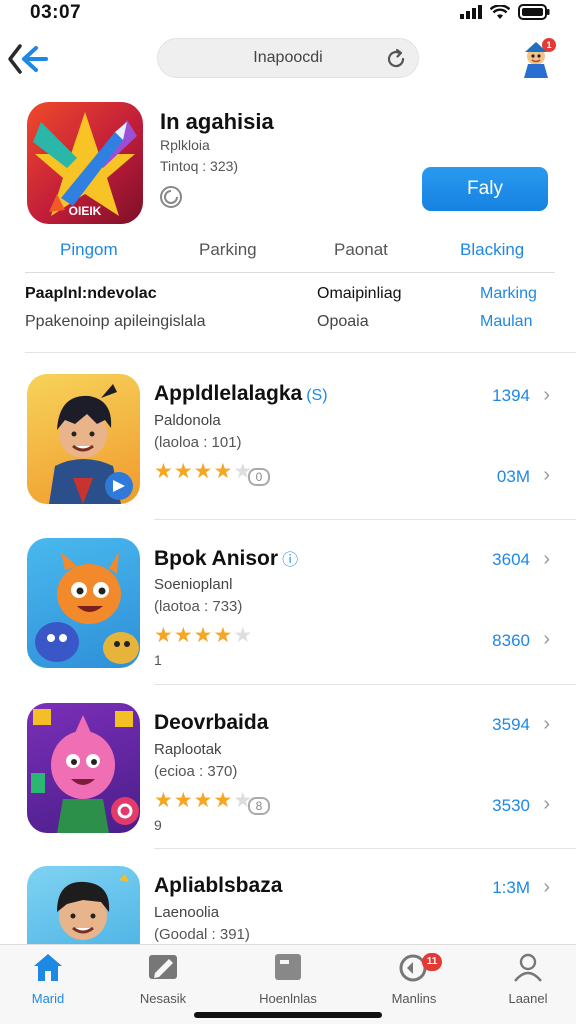 This screenshot has width=576, height=1024. Describe the element at coordinates (288, 1015) in the screenshot. I see `home-indicator` at that location.